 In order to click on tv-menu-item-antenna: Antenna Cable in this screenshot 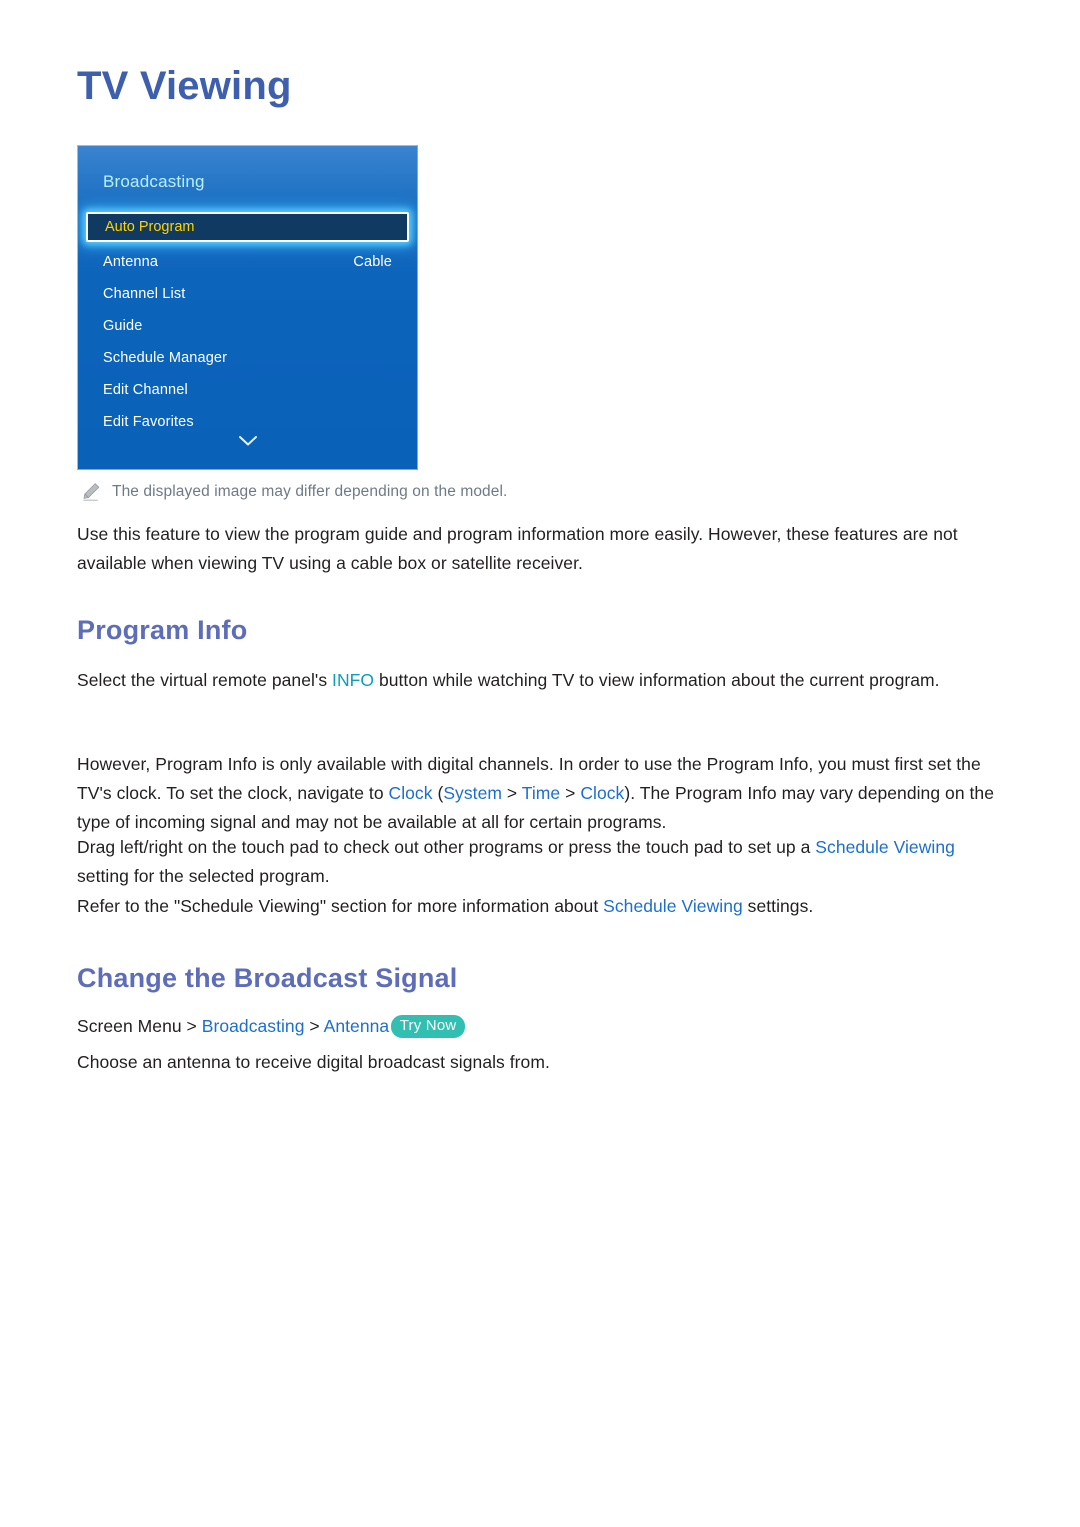, I will do `click(247, 262)`.